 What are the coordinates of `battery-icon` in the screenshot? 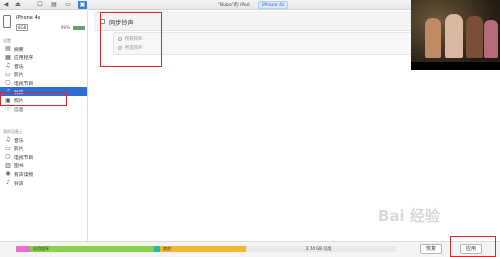 It's located at (79, 28).